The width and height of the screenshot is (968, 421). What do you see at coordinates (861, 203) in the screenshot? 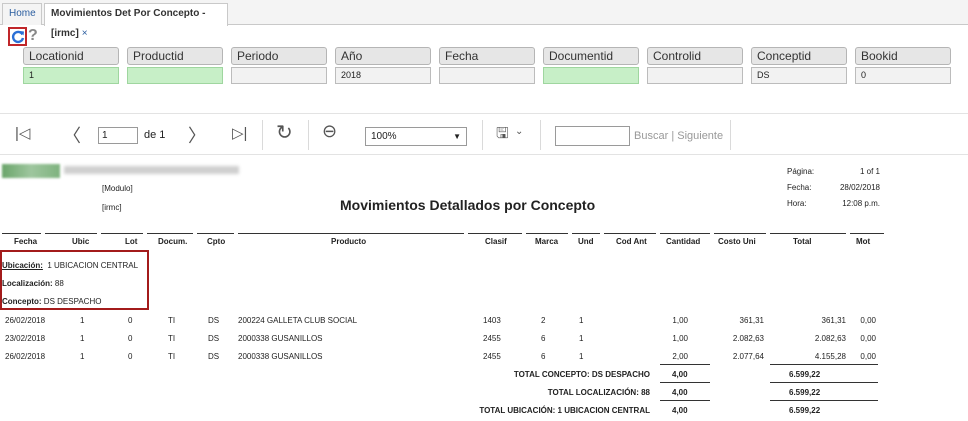
I see `time-value: 12:08 p.m.` at bounding box center [861, 203].